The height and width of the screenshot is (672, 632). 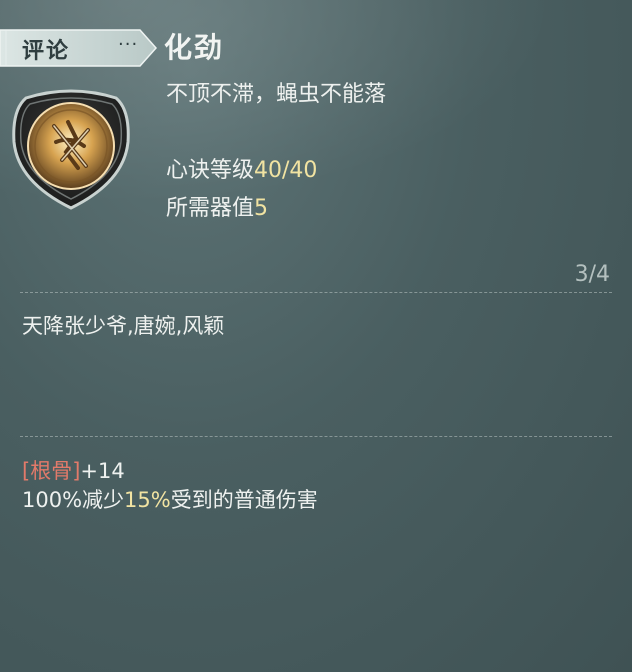 I want to click on effect-highlight: 15%, so click(x=147, y=500).